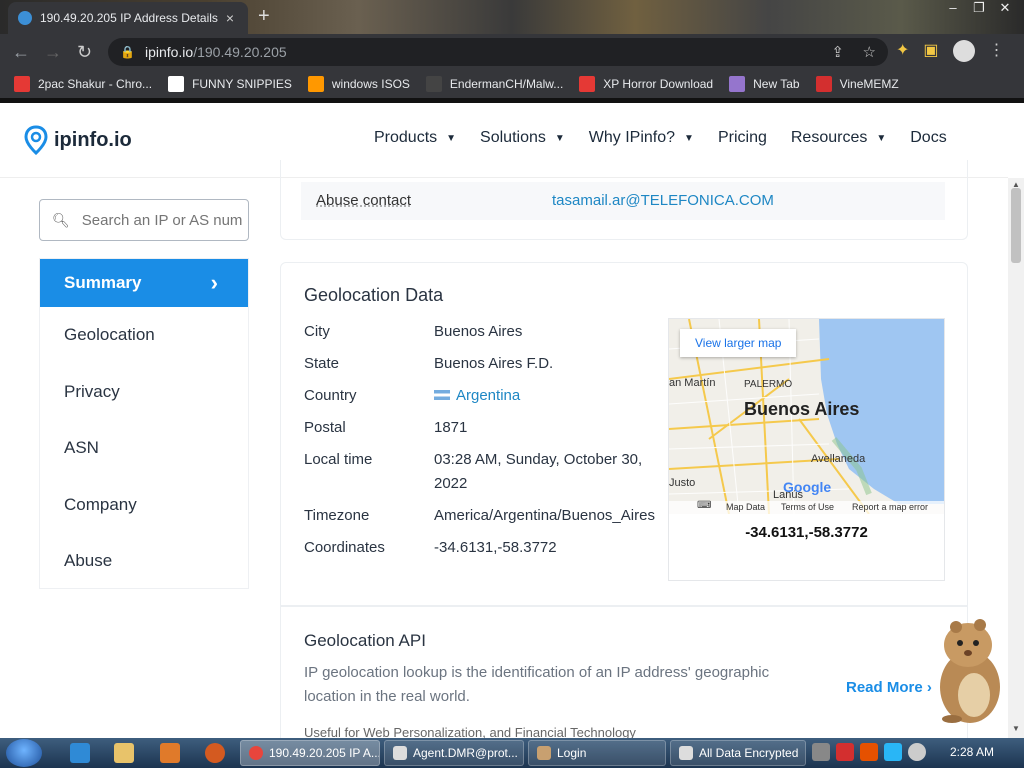 Image resolution: width=1024 pixels, height=768 pixels. I want to click on report-map-error-link: Report a map error, so click(890, 507).